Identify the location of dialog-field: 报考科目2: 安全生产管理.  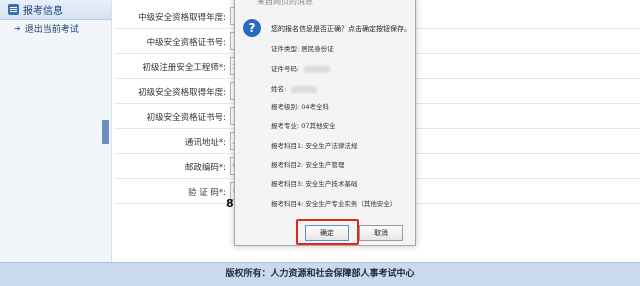
(307, 164).